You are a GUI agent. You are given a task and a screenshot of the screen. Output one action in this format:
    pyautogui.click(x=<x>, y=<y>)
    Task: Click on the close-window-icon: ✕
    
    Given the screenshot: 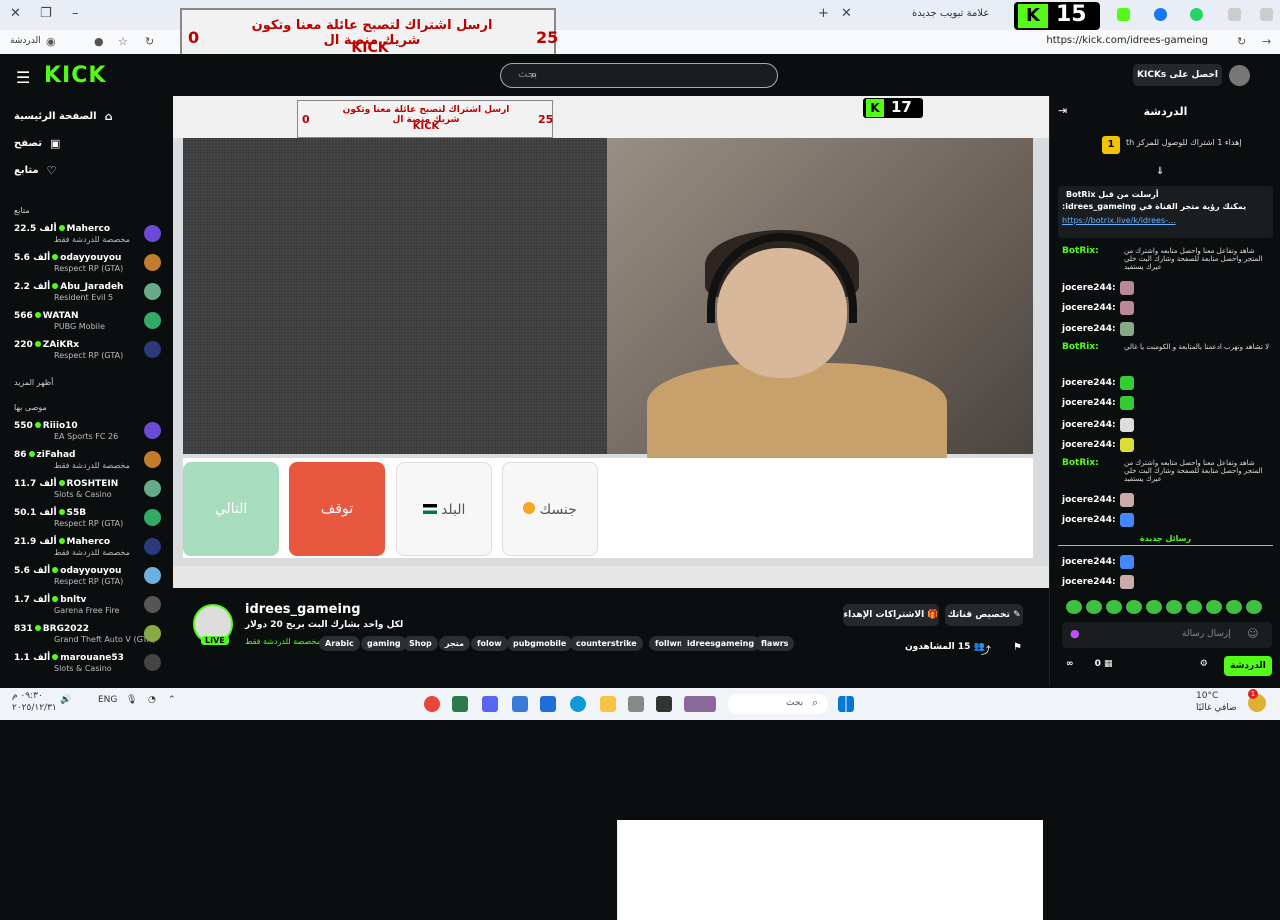 What is the action you would take?
    pyautogui.click(x=15, y=13)
    